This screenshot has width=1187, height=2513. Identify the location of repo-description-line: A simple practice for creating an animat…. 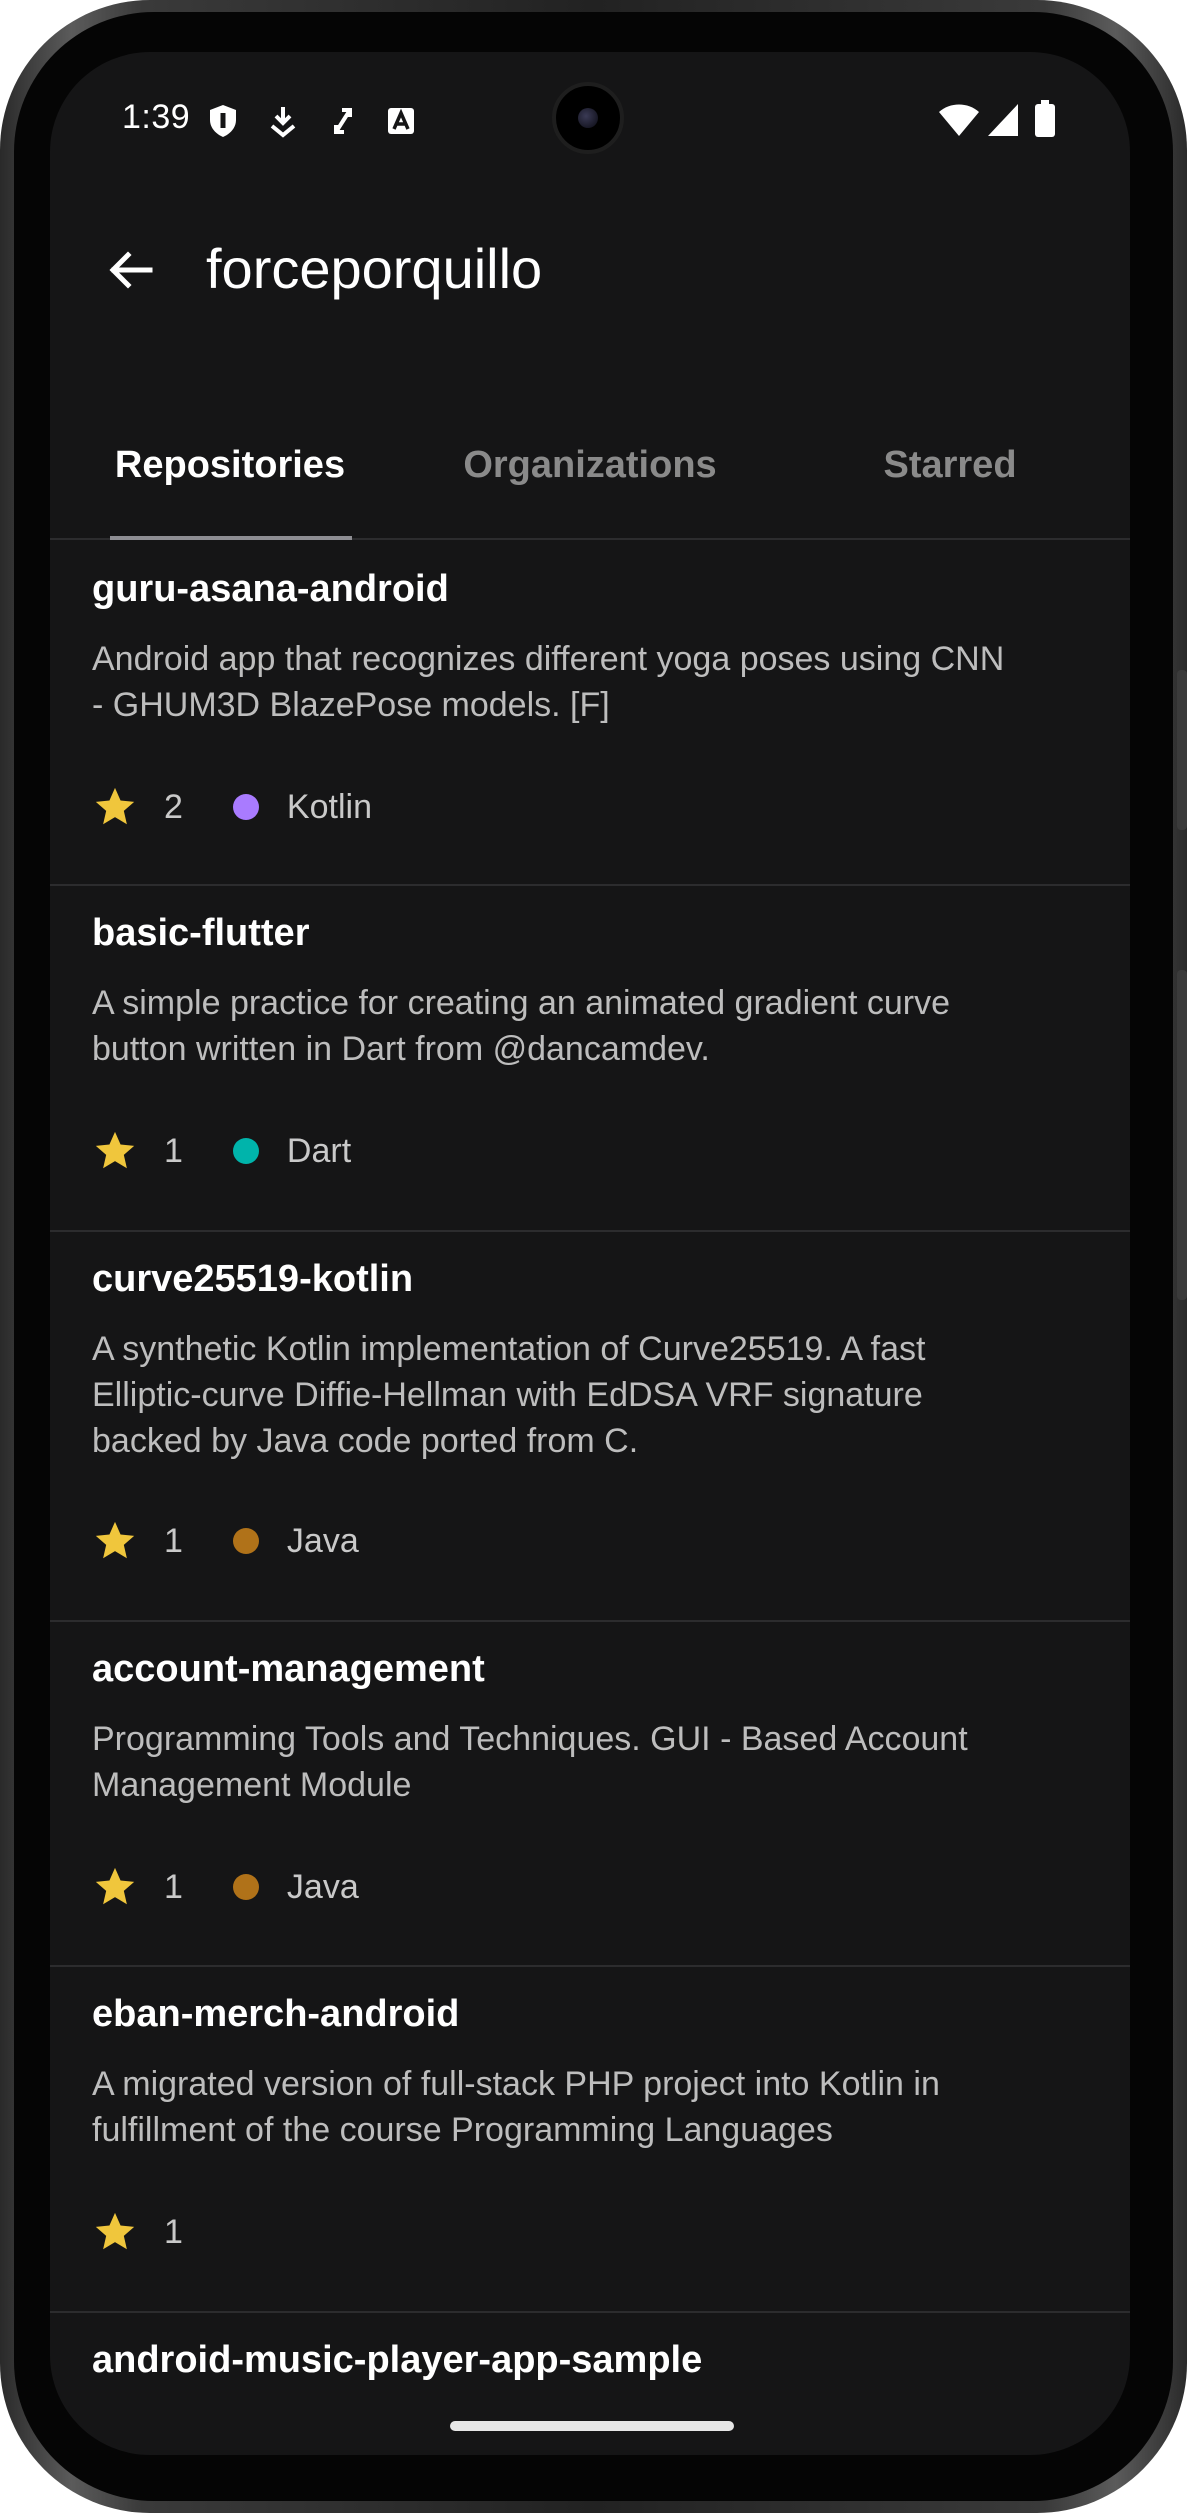
(521, 1003).